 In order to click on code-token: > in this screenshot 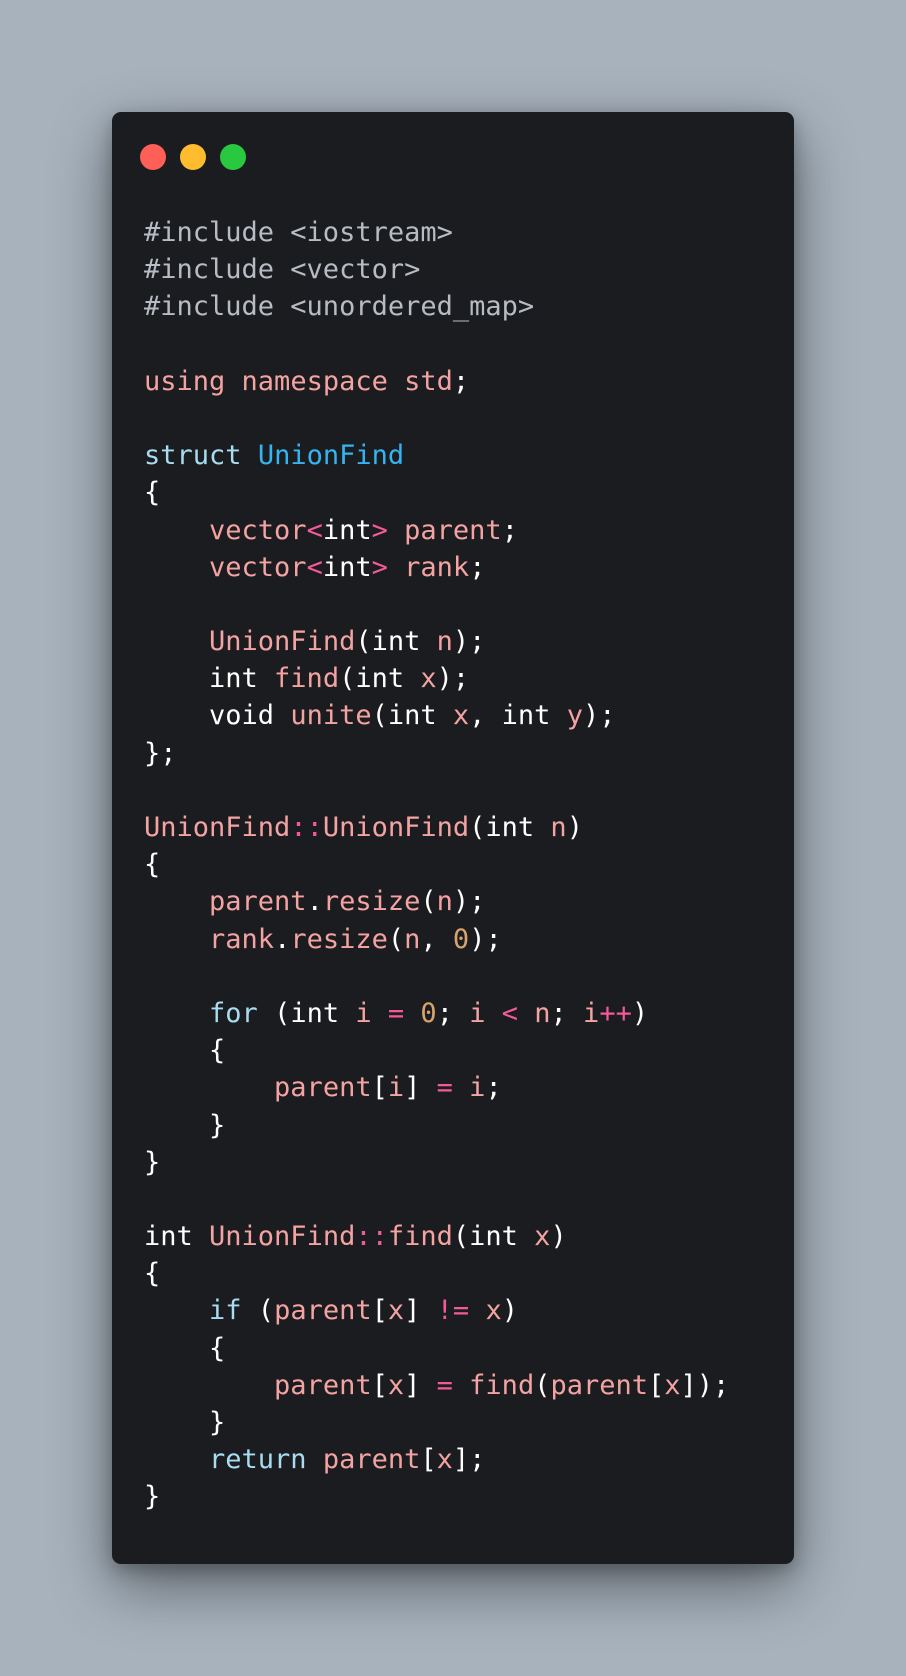, I will do `click(379, 567)`.